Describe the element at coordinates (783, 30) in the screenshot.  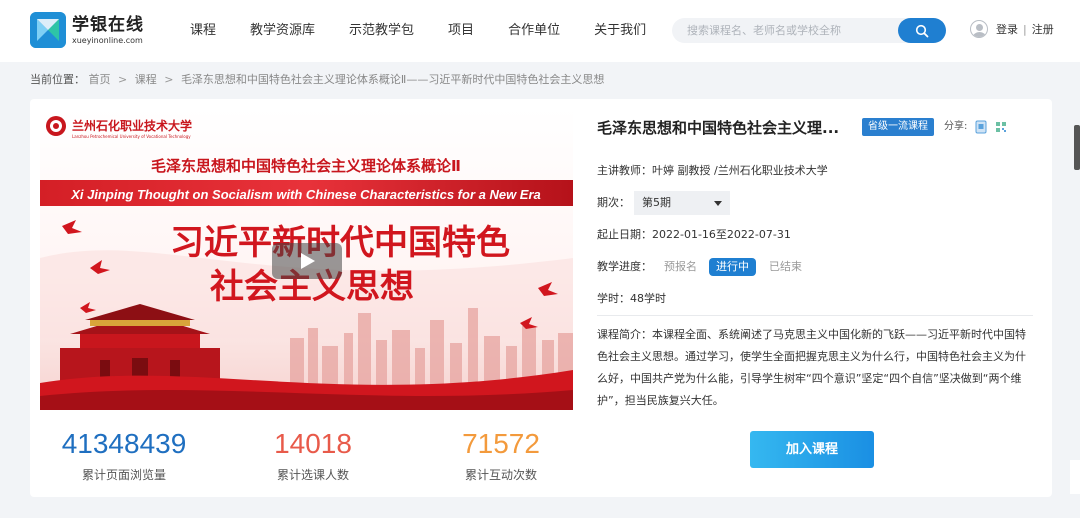
I see `search-input` at that location.